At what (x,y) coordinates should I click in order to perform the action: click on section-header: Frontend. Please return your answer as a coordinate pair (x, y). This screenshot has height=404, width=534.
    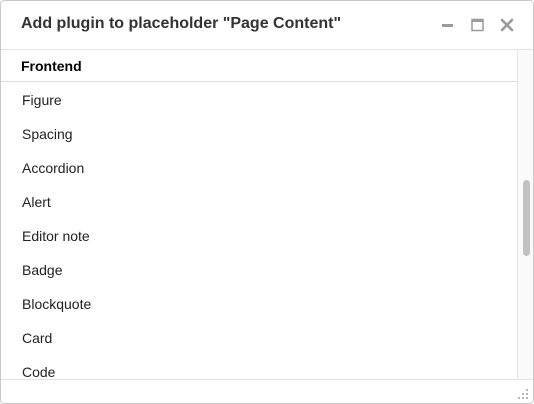
    Looking at the image, I should click on (259, 66).